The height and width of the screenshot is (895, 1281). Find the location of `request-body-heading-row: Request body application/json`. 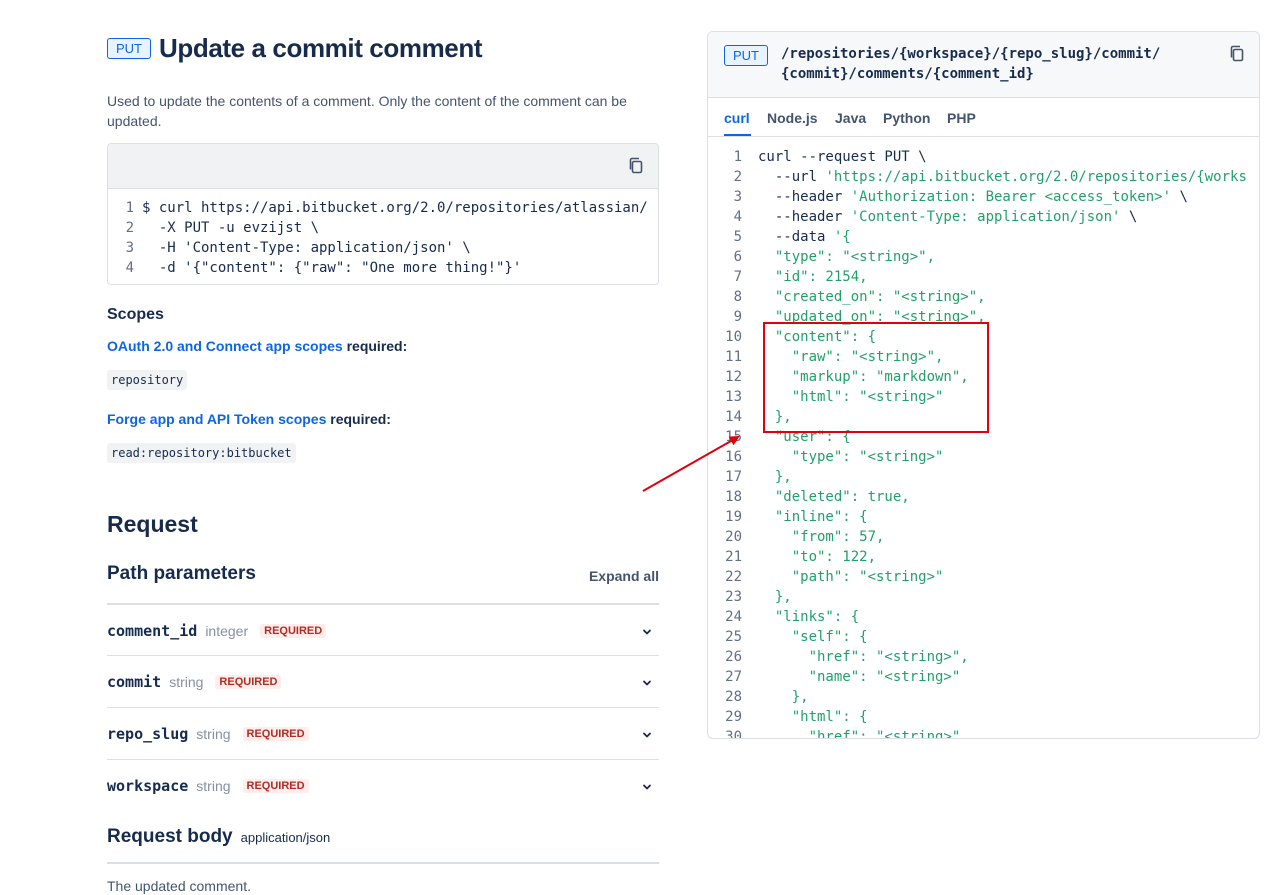

request-body-heading-row: Request body application/json is located at coordinates (218, 837).